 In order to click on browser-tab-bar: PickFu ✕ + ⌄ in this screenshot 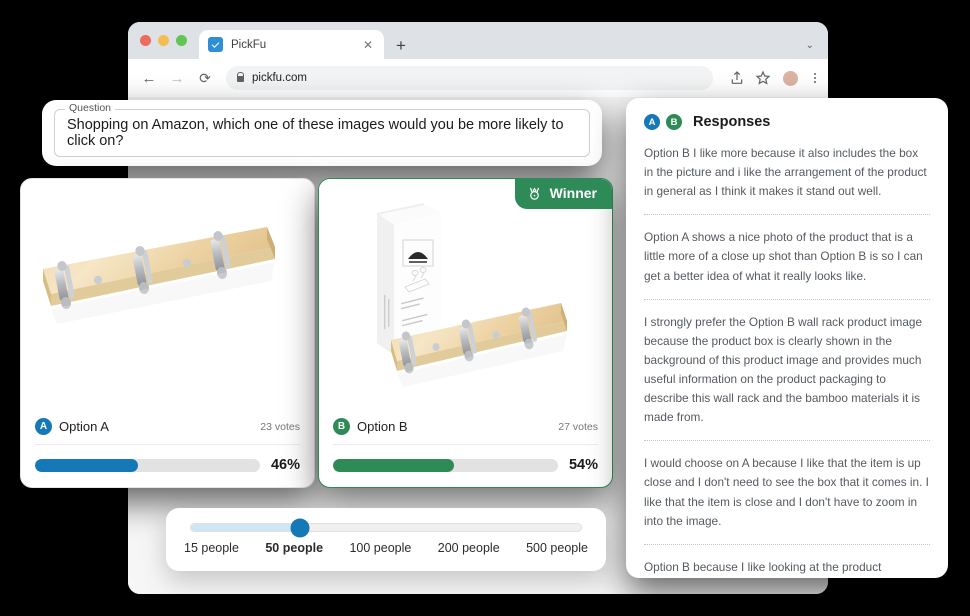, I will do `click(478, 40)`.